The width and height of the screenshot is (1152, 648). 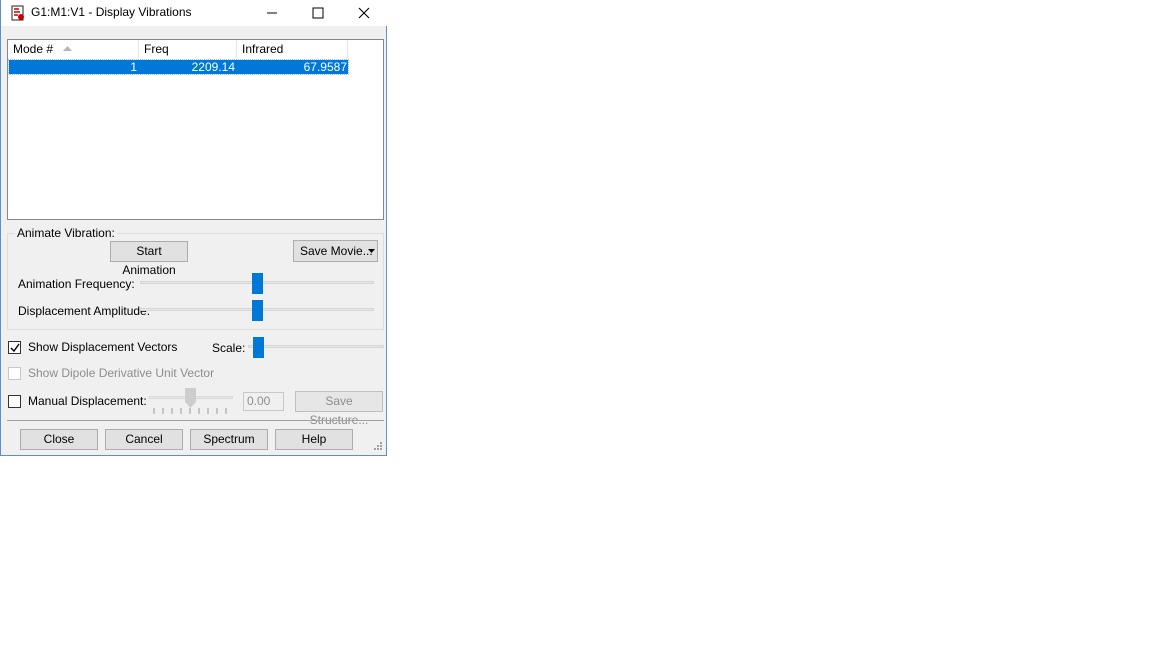 What do you see at coordinates (229, 439) in the screenshot?
I see `spectrum-button: Spectrum` at bounding box center [229, 439].